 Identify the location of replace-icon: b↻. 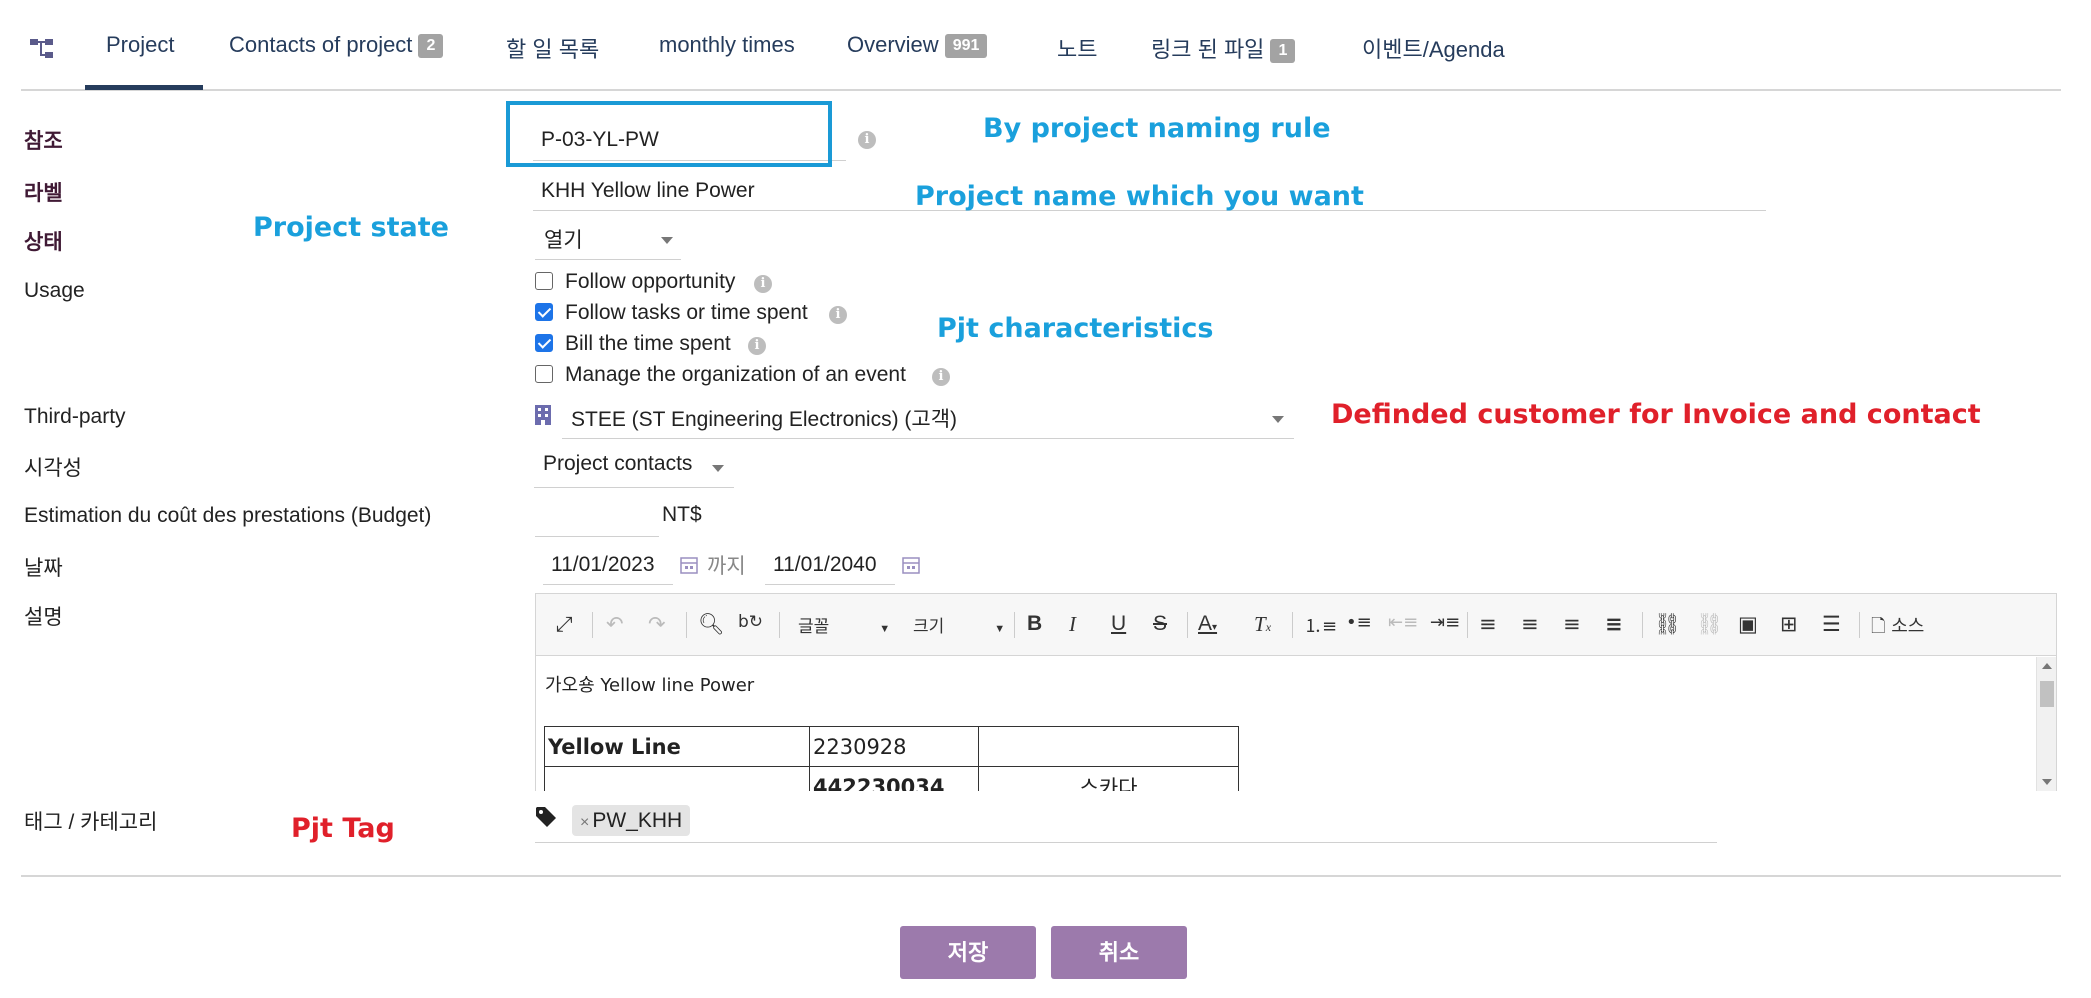
(750, 622).